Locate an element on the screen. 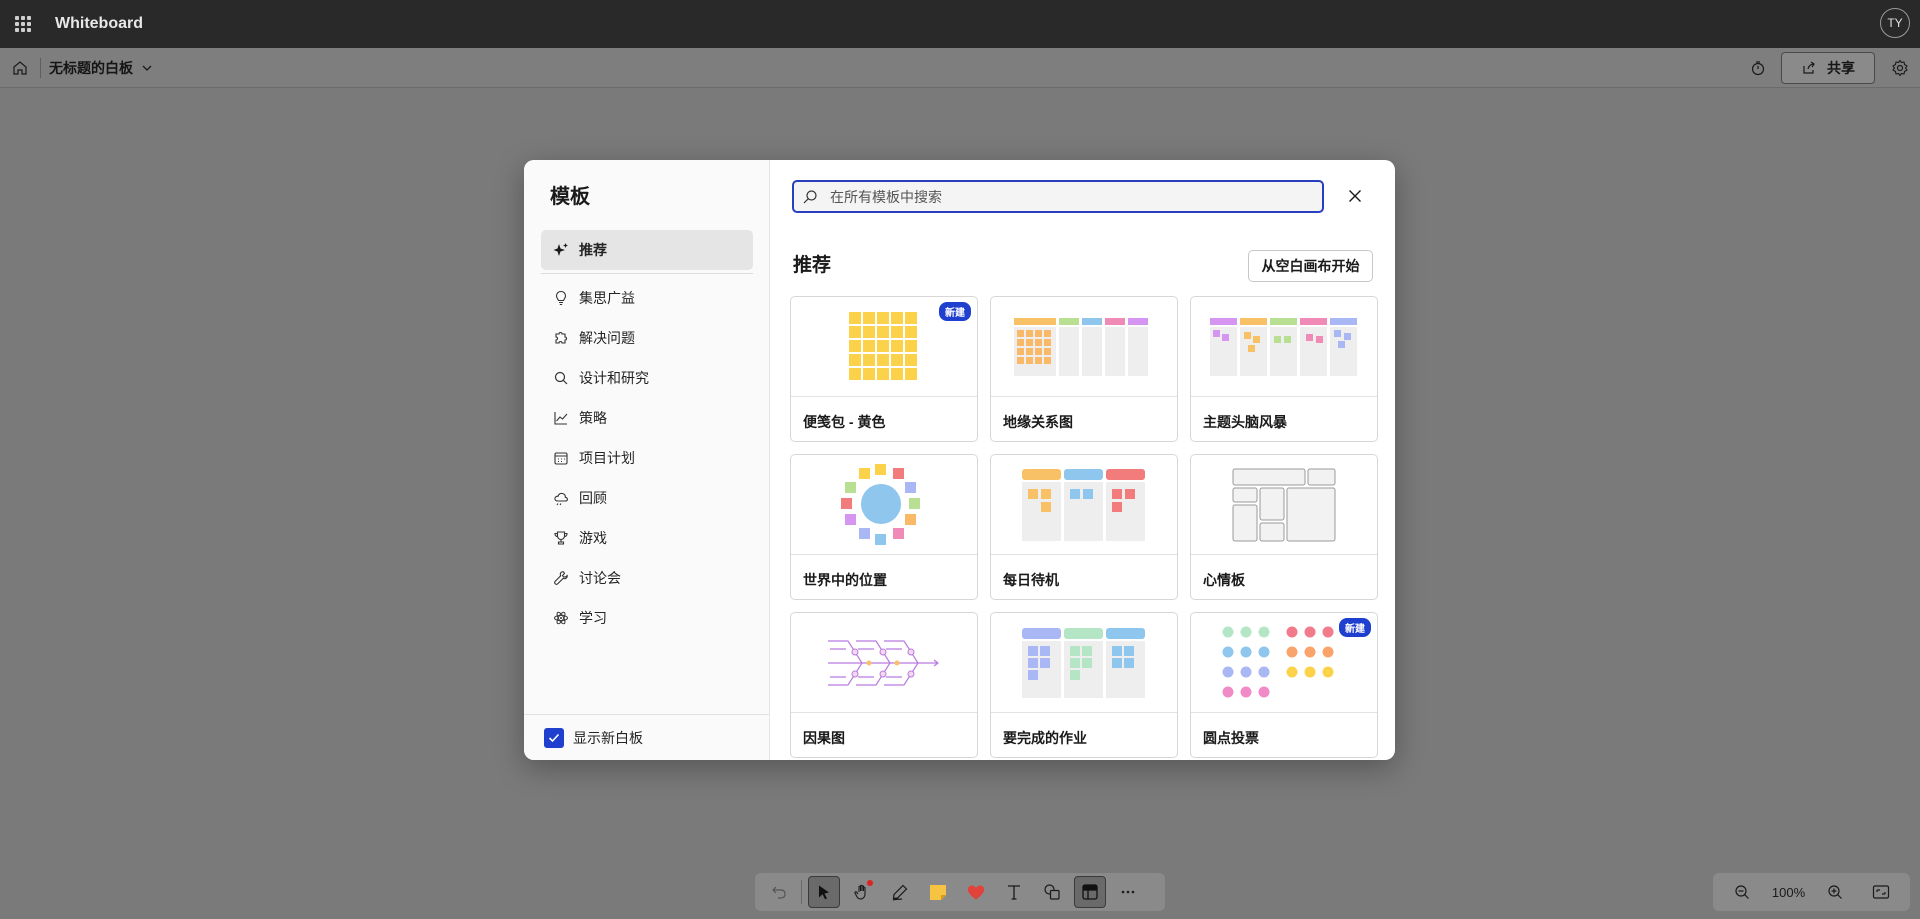 Image resolution: width=1920 pixels, height=919 pixels. waffle-icon is located at coordinates (23, 24).